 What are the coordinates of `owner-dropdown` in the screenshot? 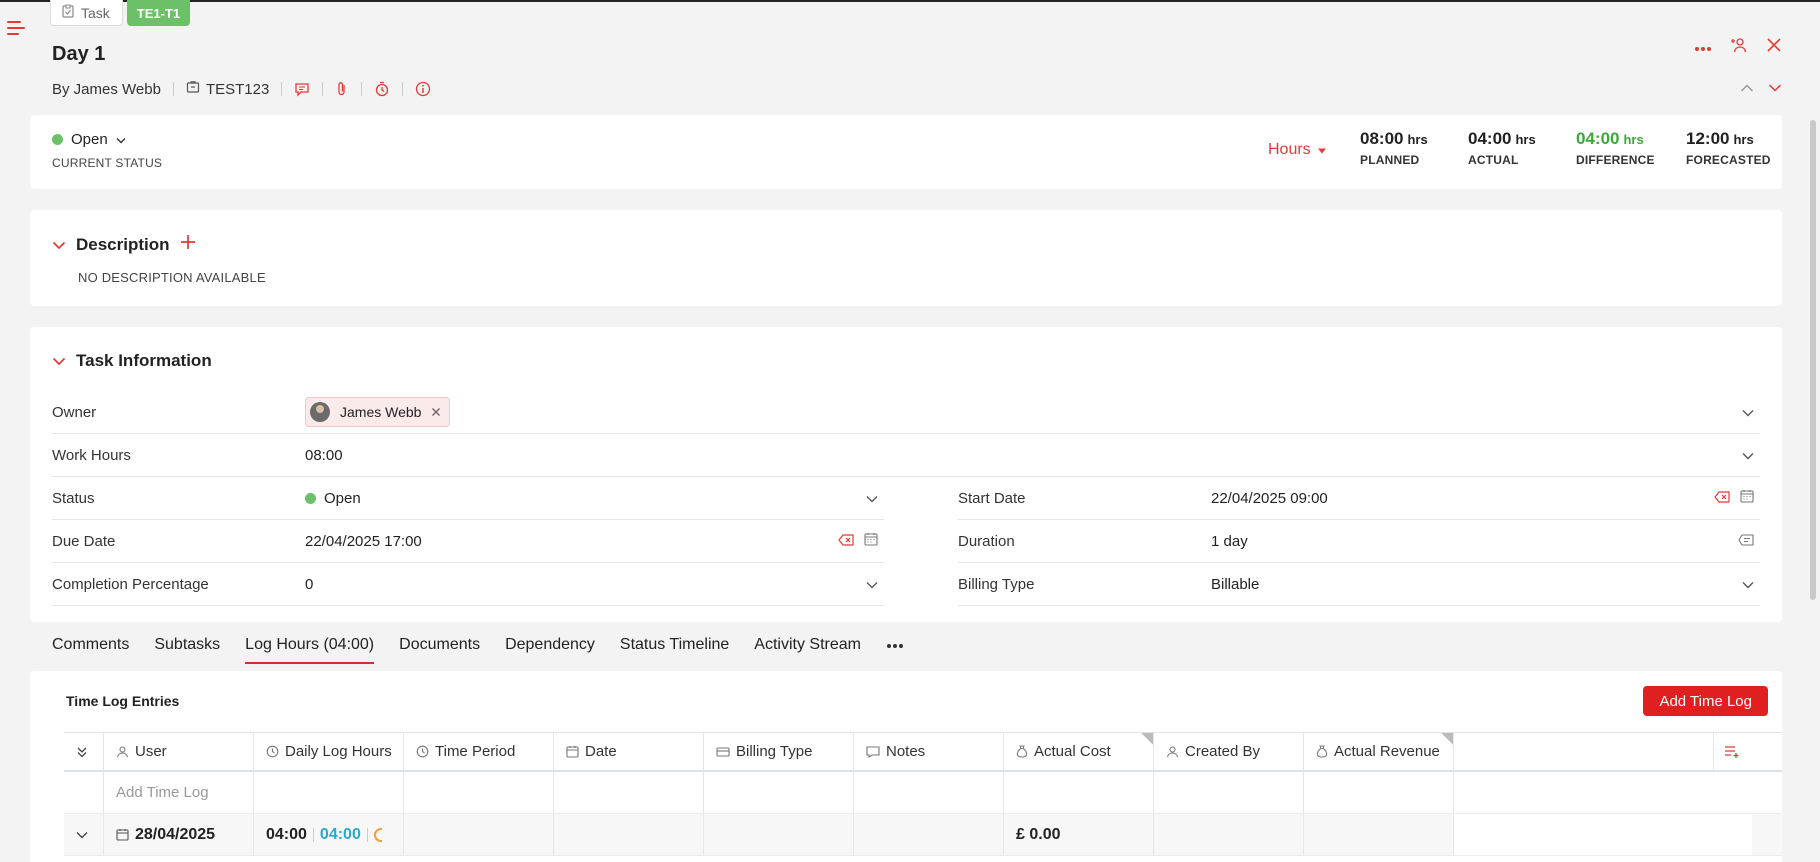 It's located at (1748, 412).